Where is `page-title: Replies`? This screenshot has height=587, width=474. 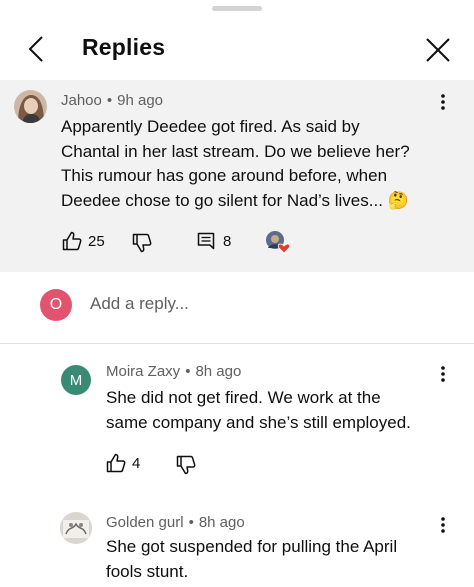 page-title: Replies is located at coordinates (124, 47).